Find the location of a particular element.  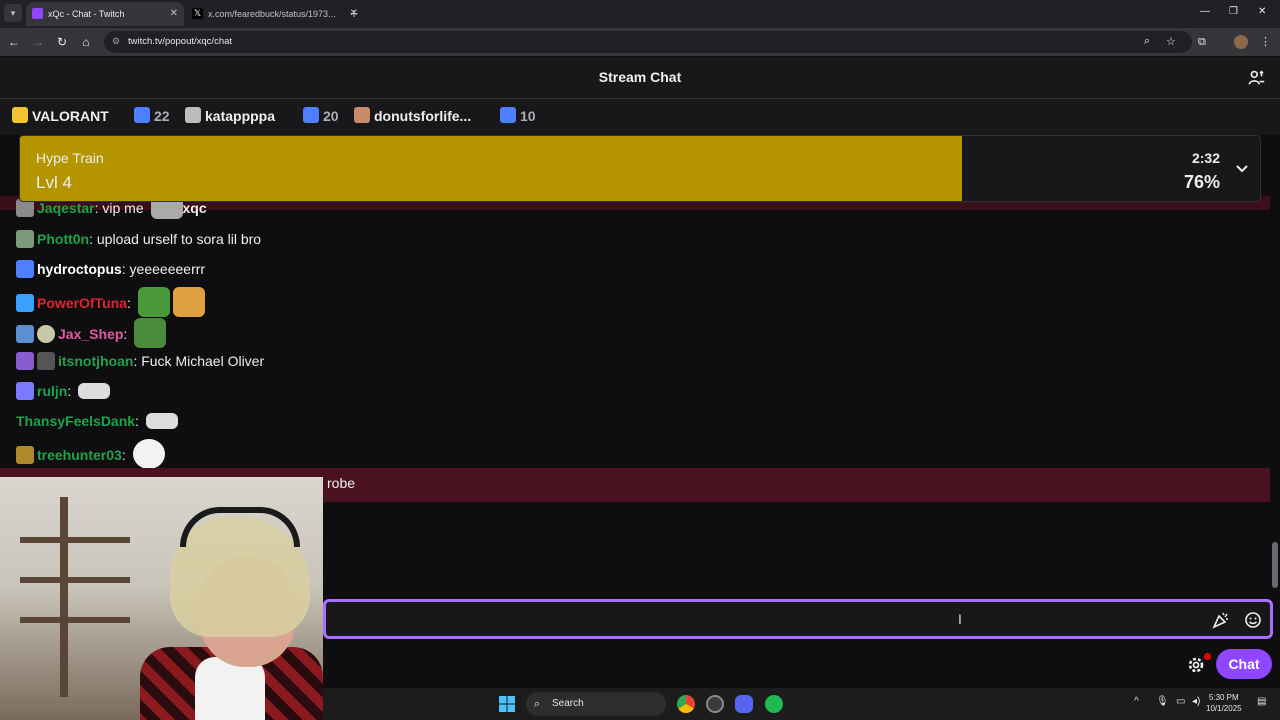

send-chat-button: Chat is located at coordinates (1244, 664).